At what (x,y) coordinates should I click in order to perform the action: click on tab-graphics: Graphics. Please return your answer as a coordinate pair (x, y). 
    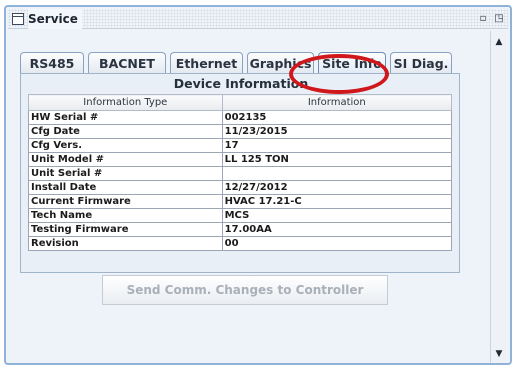
    Looking at the image, I should click on (280, 63).